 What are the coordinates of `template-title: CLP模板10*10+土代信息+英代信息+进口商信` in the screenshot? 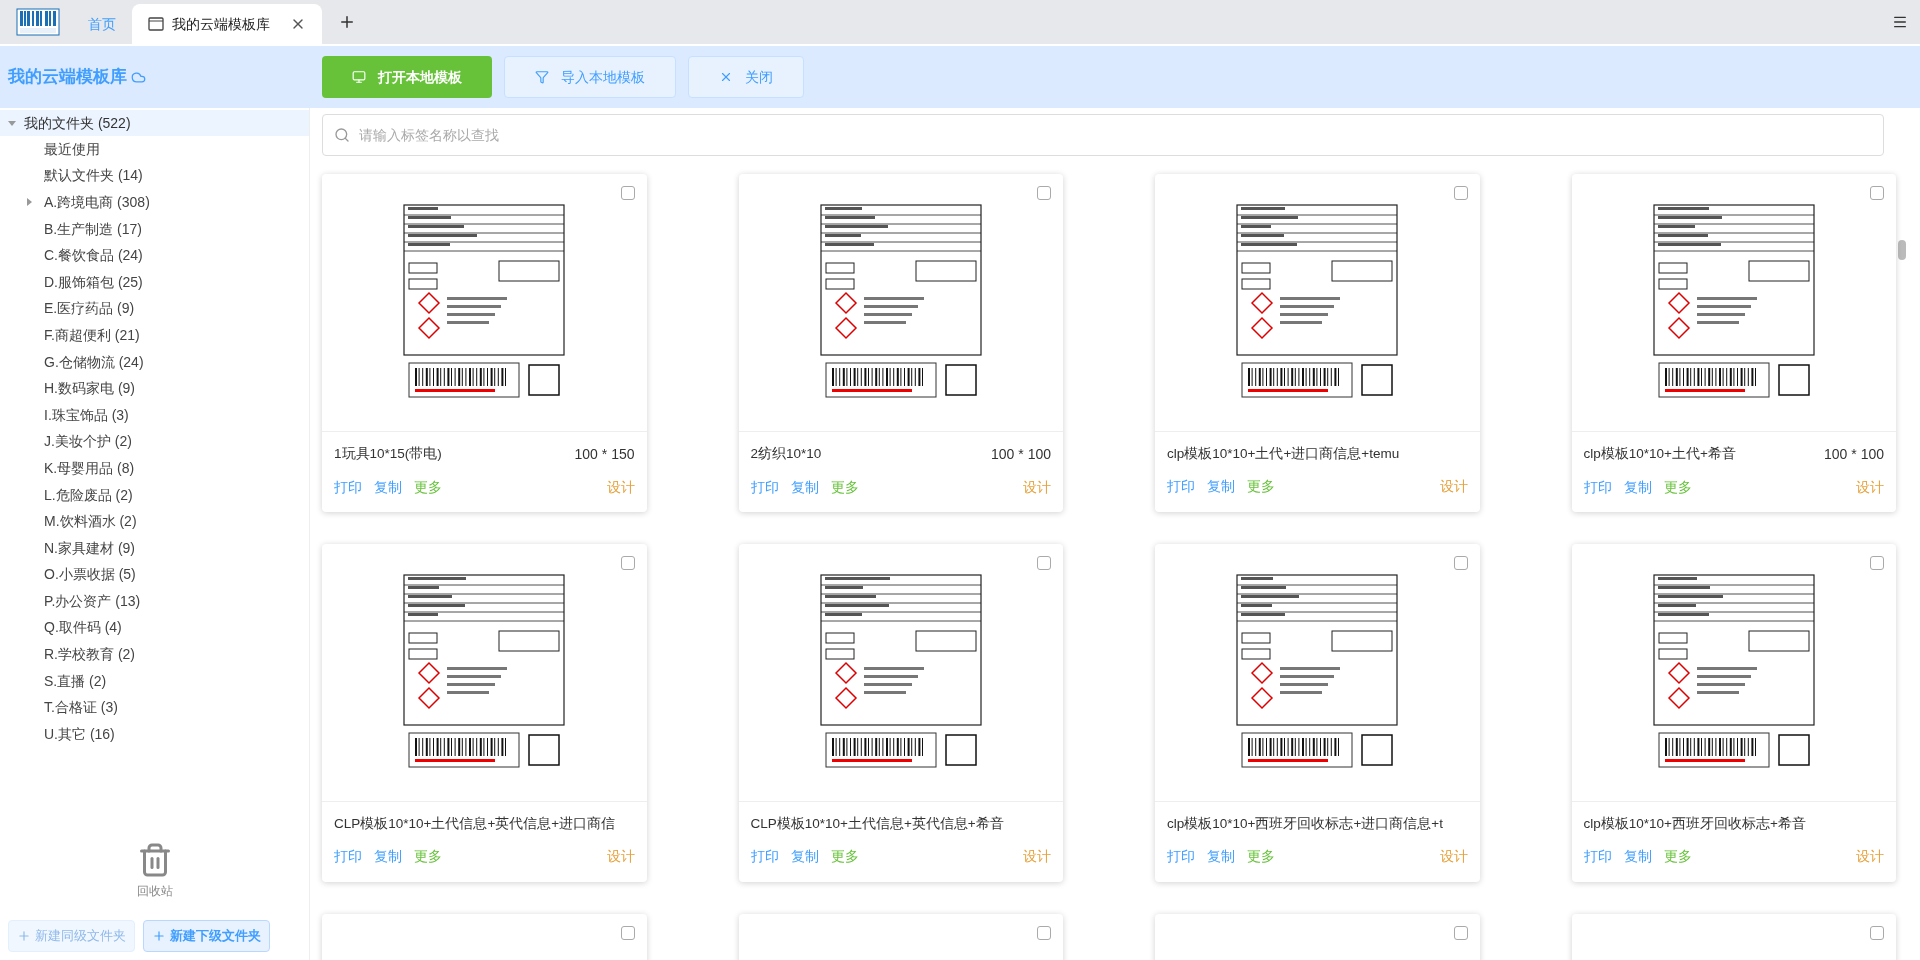 It's located at (475, 824).